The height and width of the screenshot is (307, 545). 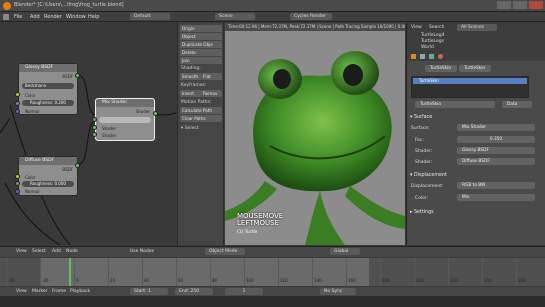 What do you see at coordinates (225, 251) in the screenshot?
I see `mode-select: Object Mode` at bounding box center [225, 251].